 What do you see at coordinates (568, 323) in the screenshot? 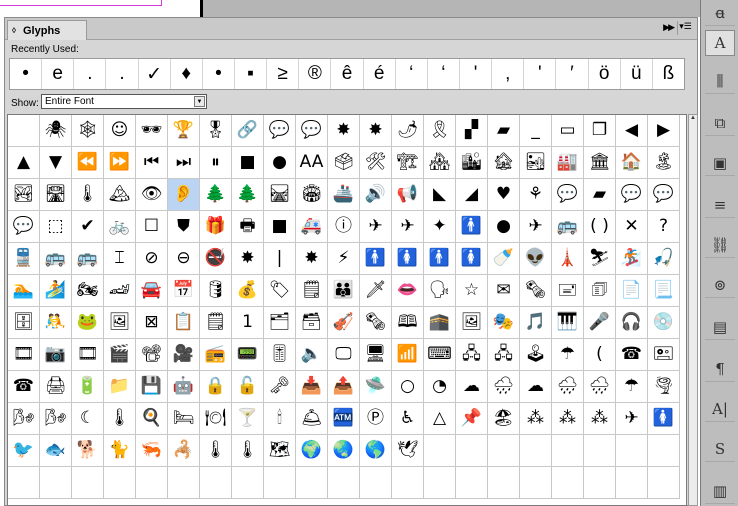
I see `glyph-cell: 🎹` at bounding box center [568, 323].